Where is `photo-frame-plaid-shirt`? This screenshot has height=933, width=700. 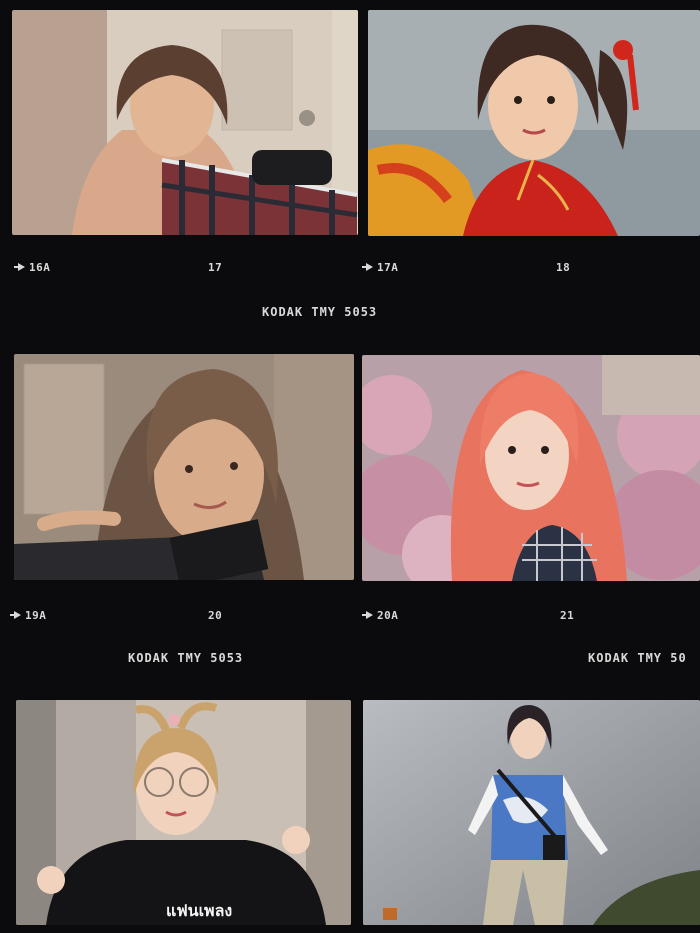 photo-frame-plaid-shirt is located at coordinates (185, 122).